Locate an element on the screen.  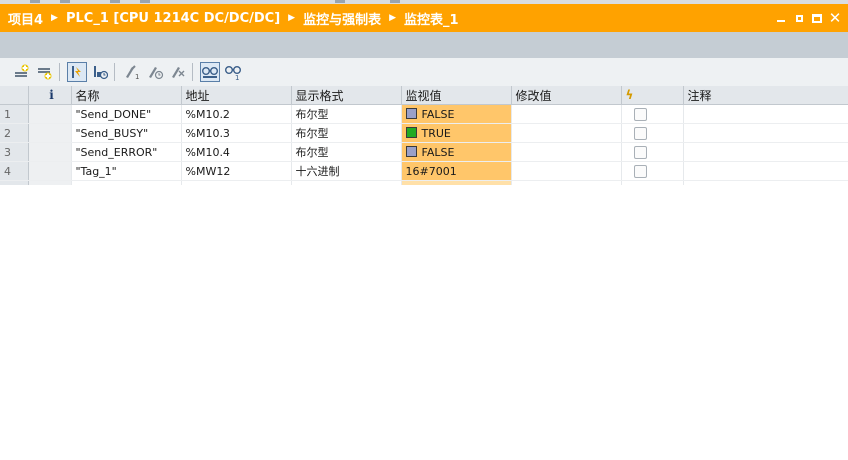
table-header-row: i 名称 地址 显示格式 监视值 修改值 ϟ 注释 is located at coordinates (424, 95).